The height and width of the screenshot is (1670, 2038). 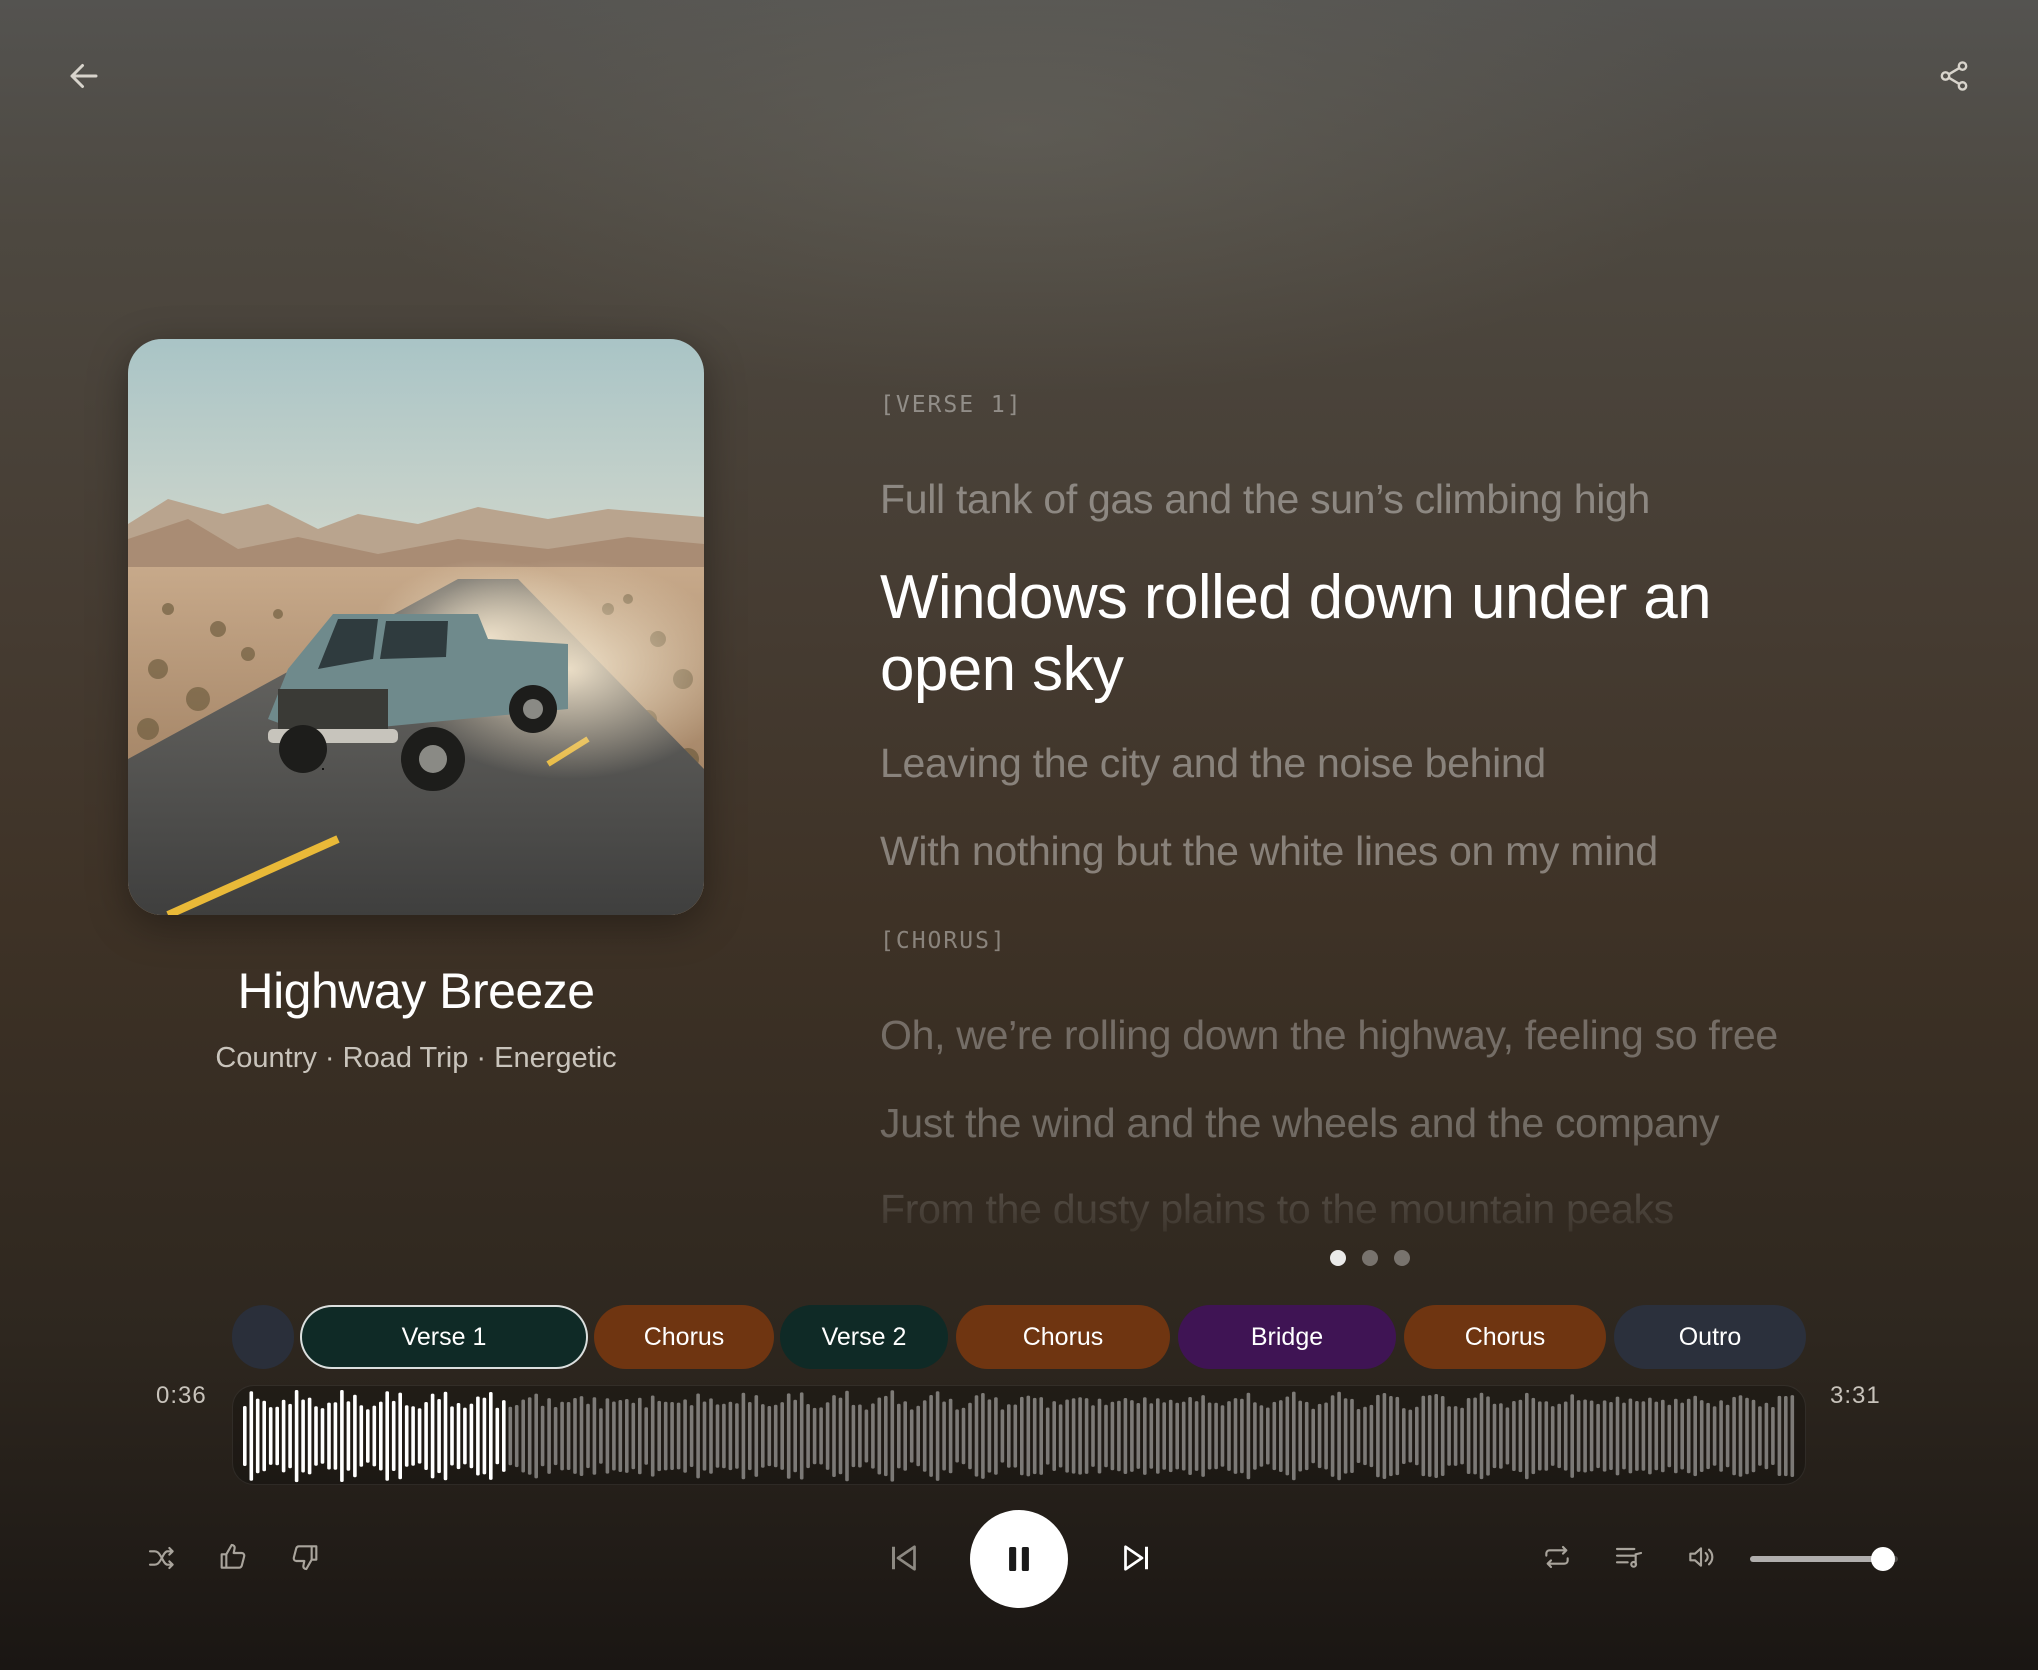 I want to click on share-button, so click(x=1954, y=76).